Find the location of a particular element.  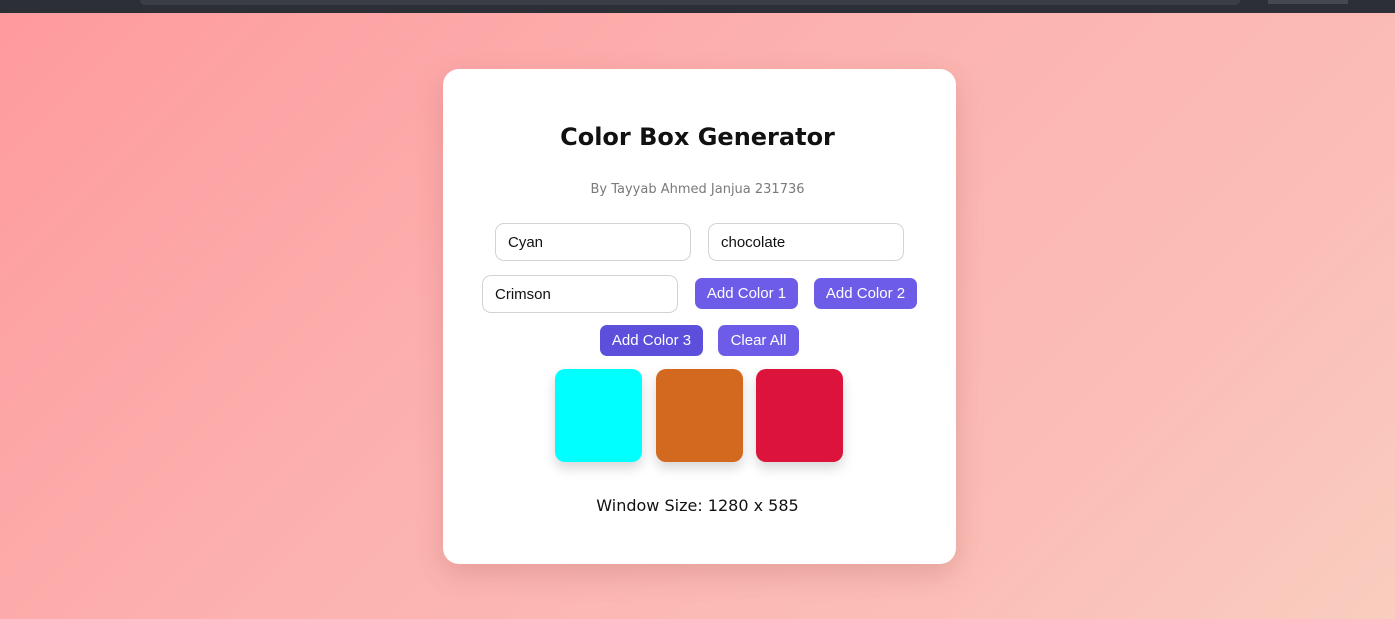

clear-all-button: Clear All is located at coordinates (758, 340).